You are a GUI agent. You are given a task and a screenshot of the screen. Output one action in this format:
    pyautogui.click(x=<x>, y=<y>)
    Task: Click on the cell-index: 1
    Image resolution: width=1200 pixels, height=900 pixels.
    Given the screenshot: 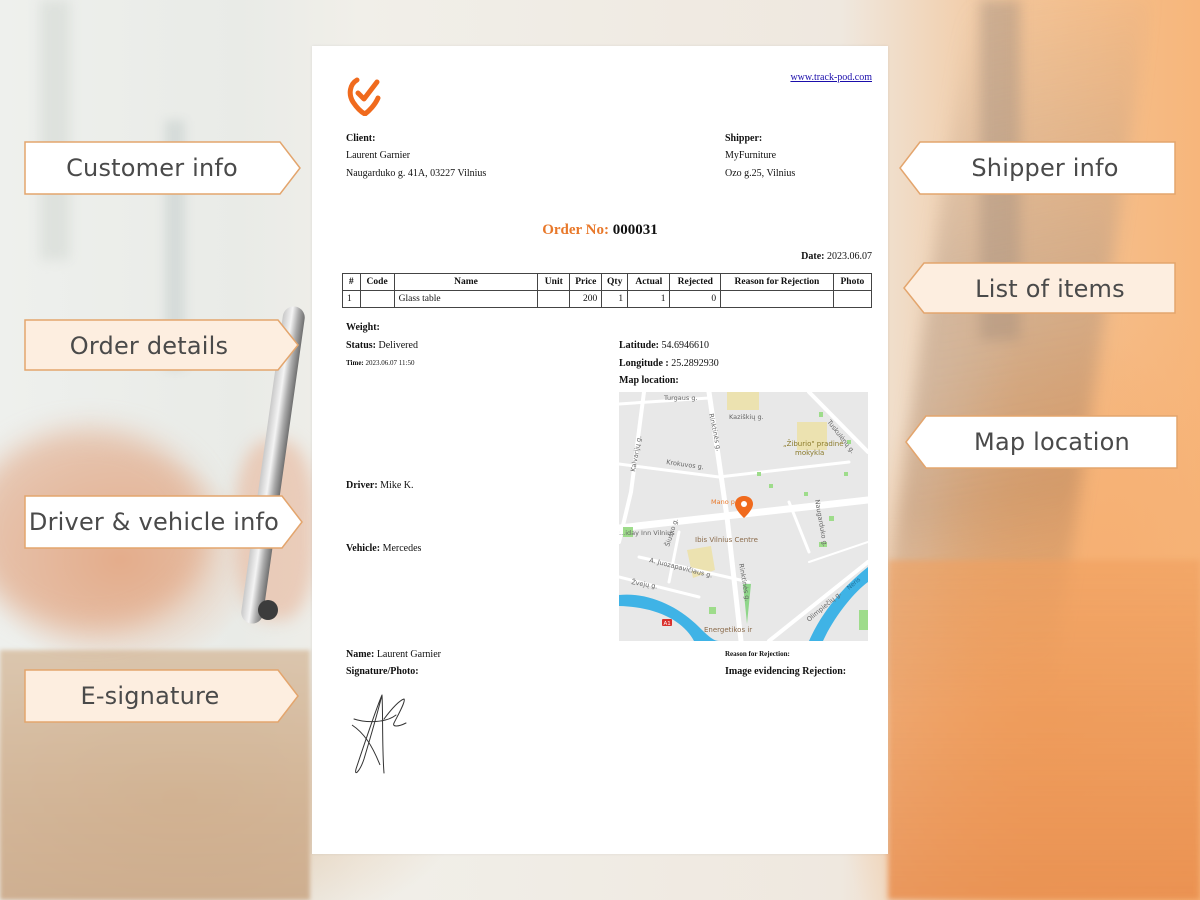 What is the action you would take?
    pyautogui.click(x=351, y=299)
    